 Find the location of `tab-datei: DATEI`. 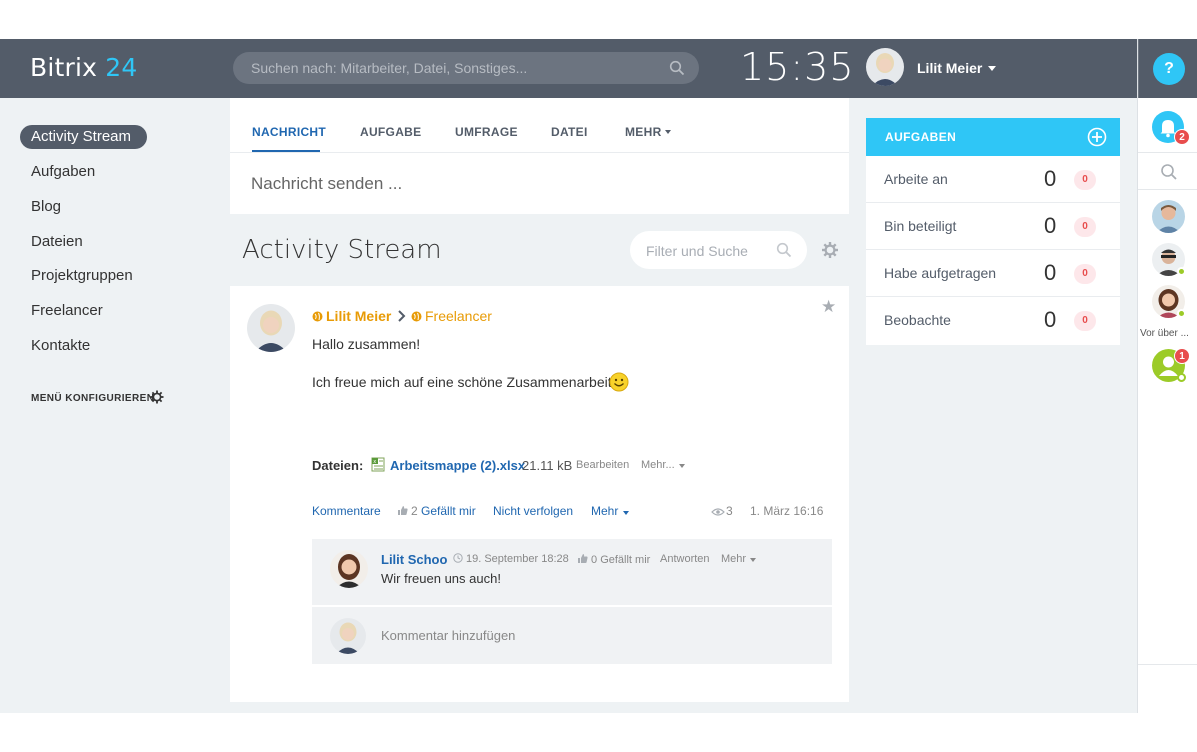

tab-datei: DATEI is located at coordinates (569, 132).